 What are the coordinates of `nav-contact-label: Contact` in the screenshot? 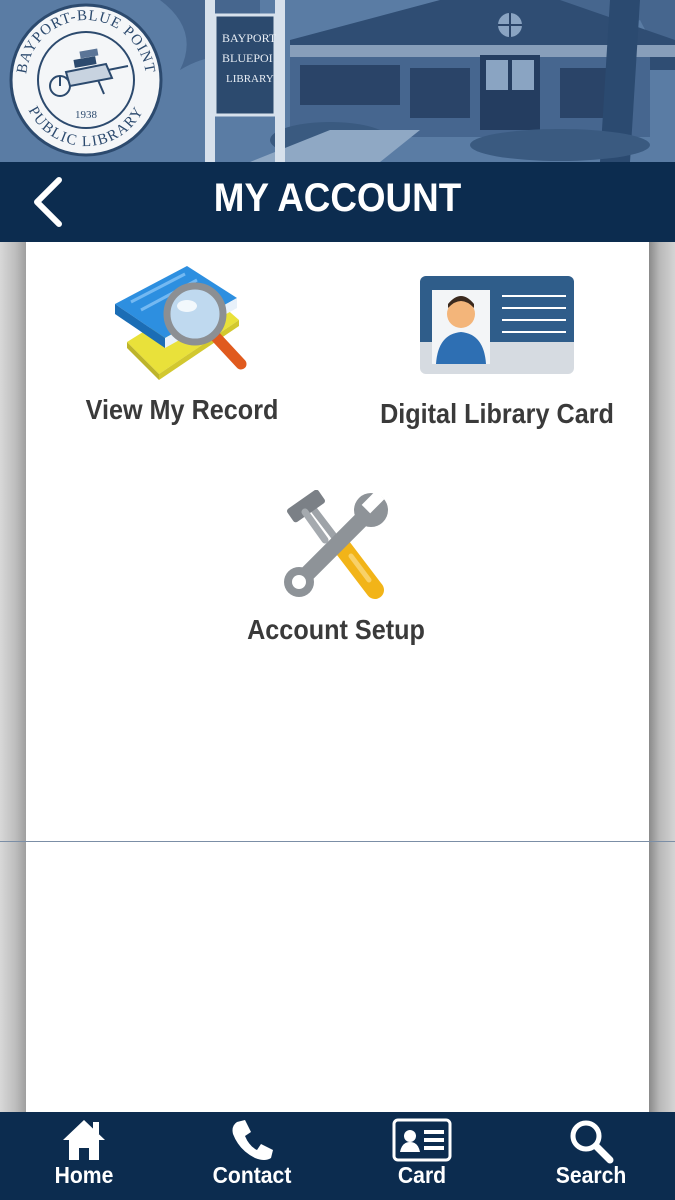 It's located at (252, 1175).